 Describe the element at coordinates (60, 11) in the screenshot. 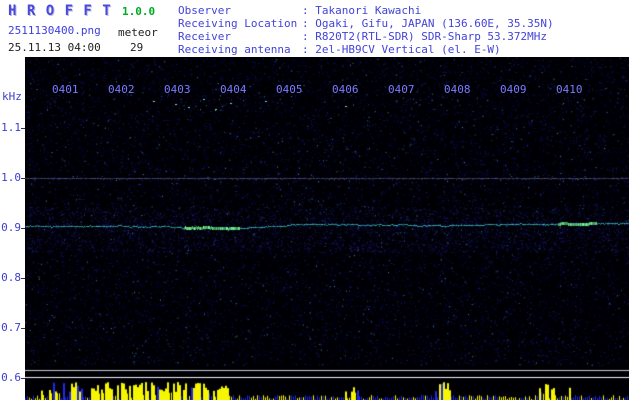

I see `app-title: H R O F F T` at that location.